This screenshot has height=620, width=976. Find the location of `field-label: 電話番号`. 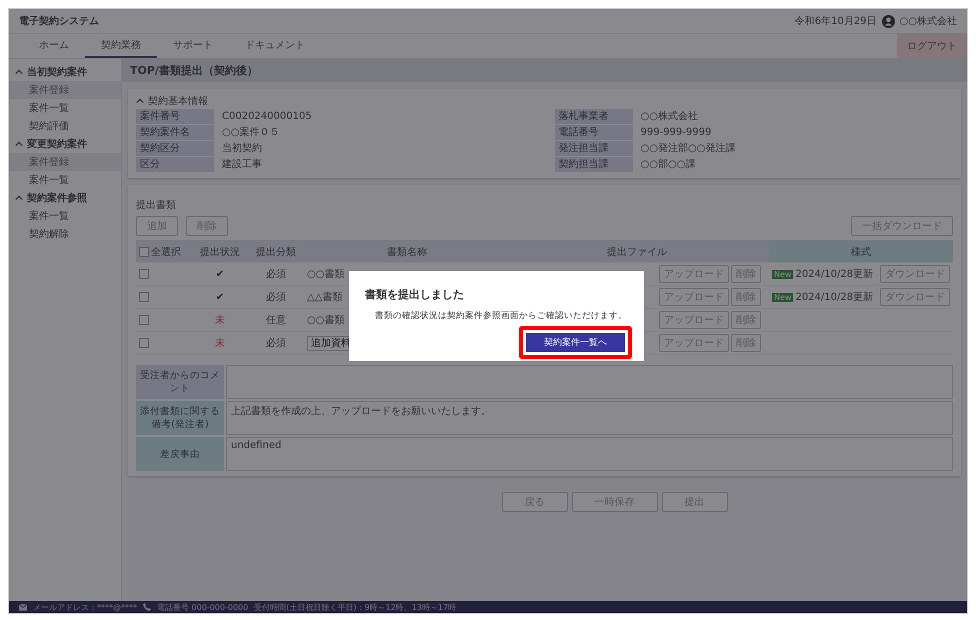

field-label: 電話番号 is located at coordinates (593, 132).